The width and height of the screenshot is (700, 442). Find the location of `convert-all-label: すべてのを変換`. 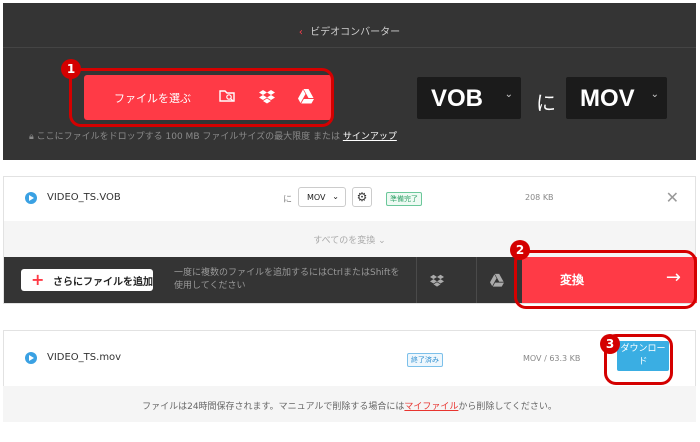

convert-all-label: すべてのを変換 is located at coordinates (344, 241).